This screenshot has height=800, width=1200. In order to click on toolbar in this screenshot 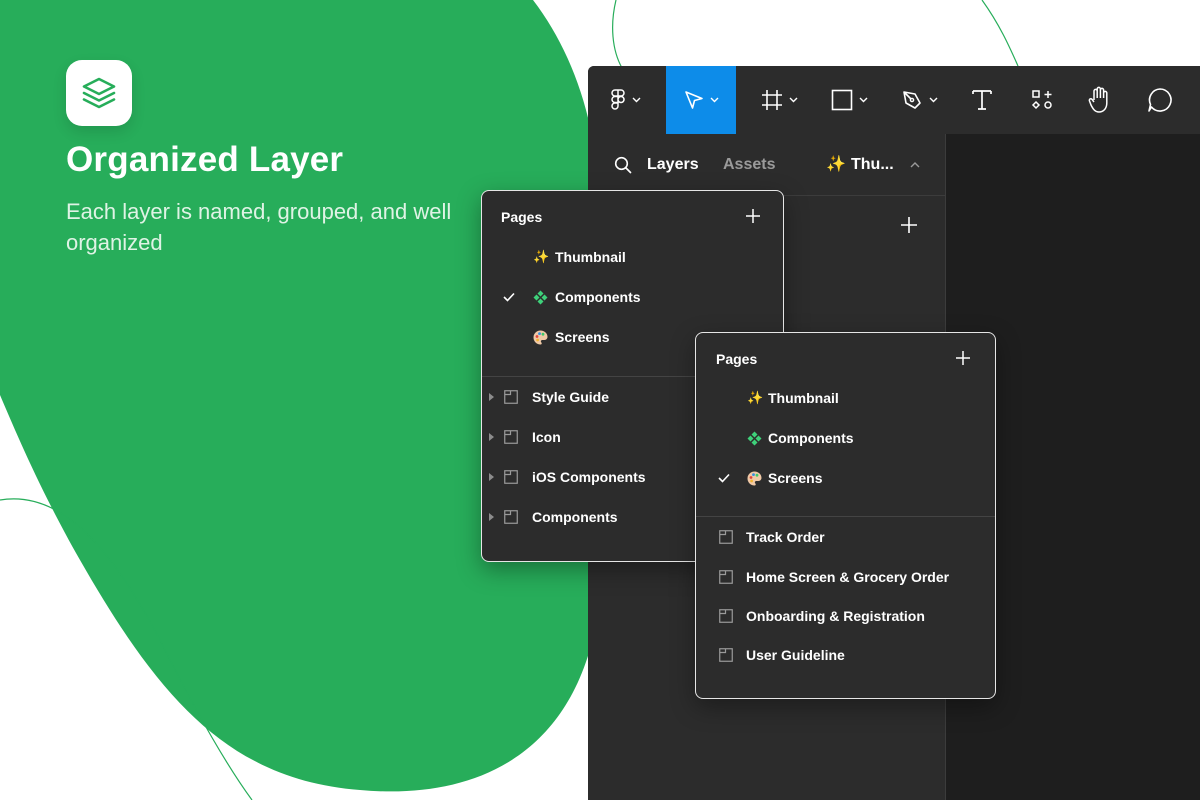, I will do `click(894, 100)`.